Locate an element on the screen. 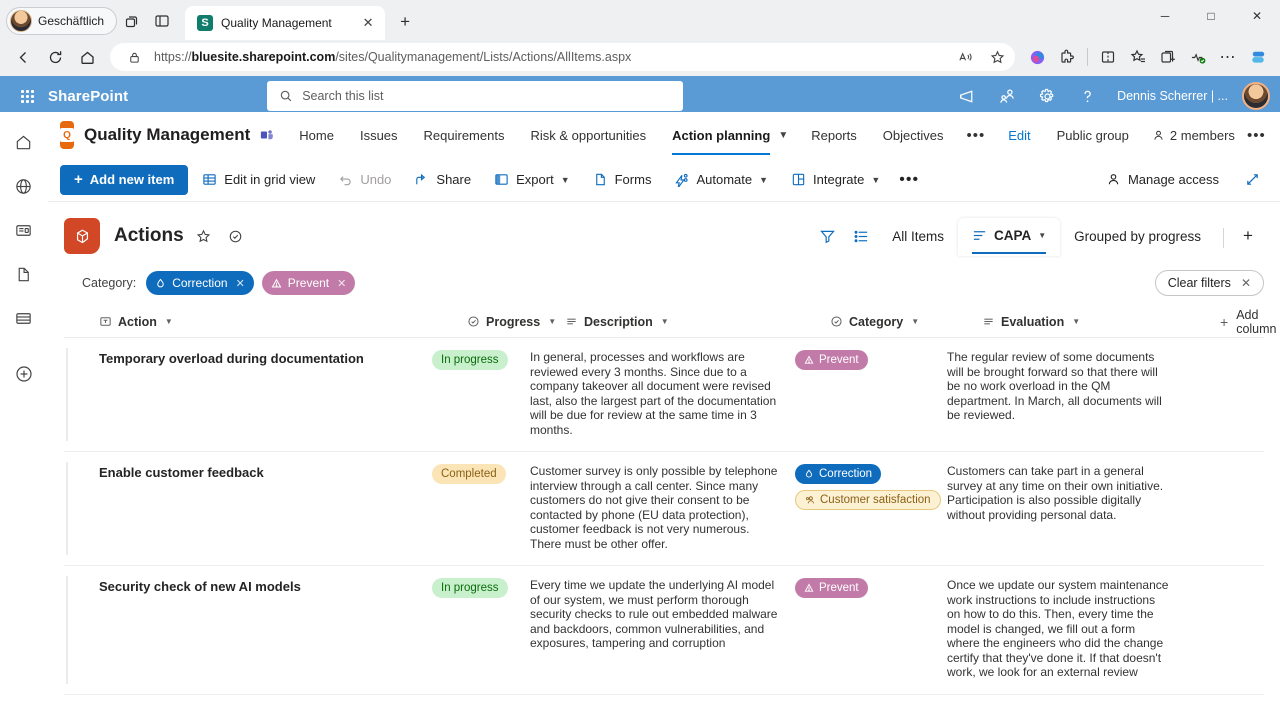 The height and width of the screenshot is (720, 1280). column-header-action: Action ▼ is located at coordinates (283, 322).